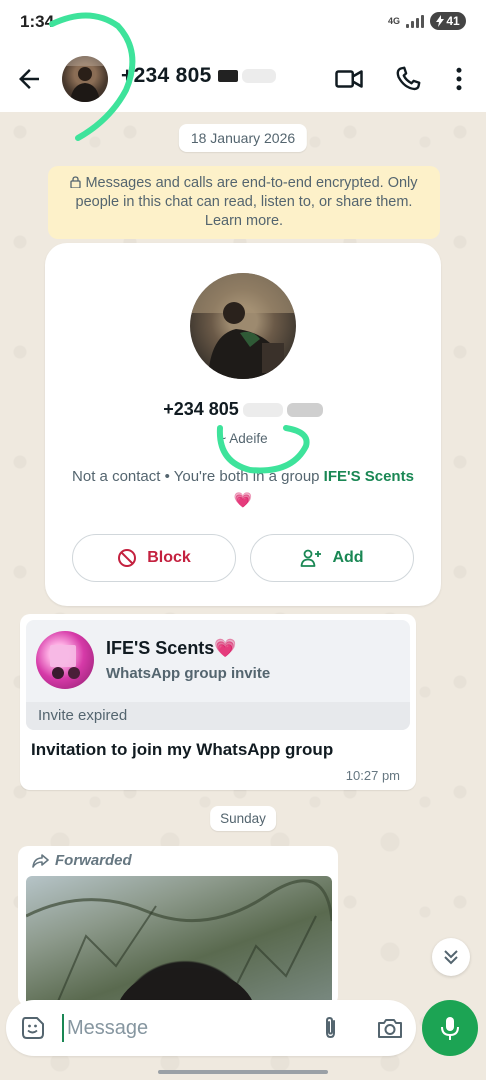 The image size is (486, 1080). I want to click on group-avatar, so click(65, 660).